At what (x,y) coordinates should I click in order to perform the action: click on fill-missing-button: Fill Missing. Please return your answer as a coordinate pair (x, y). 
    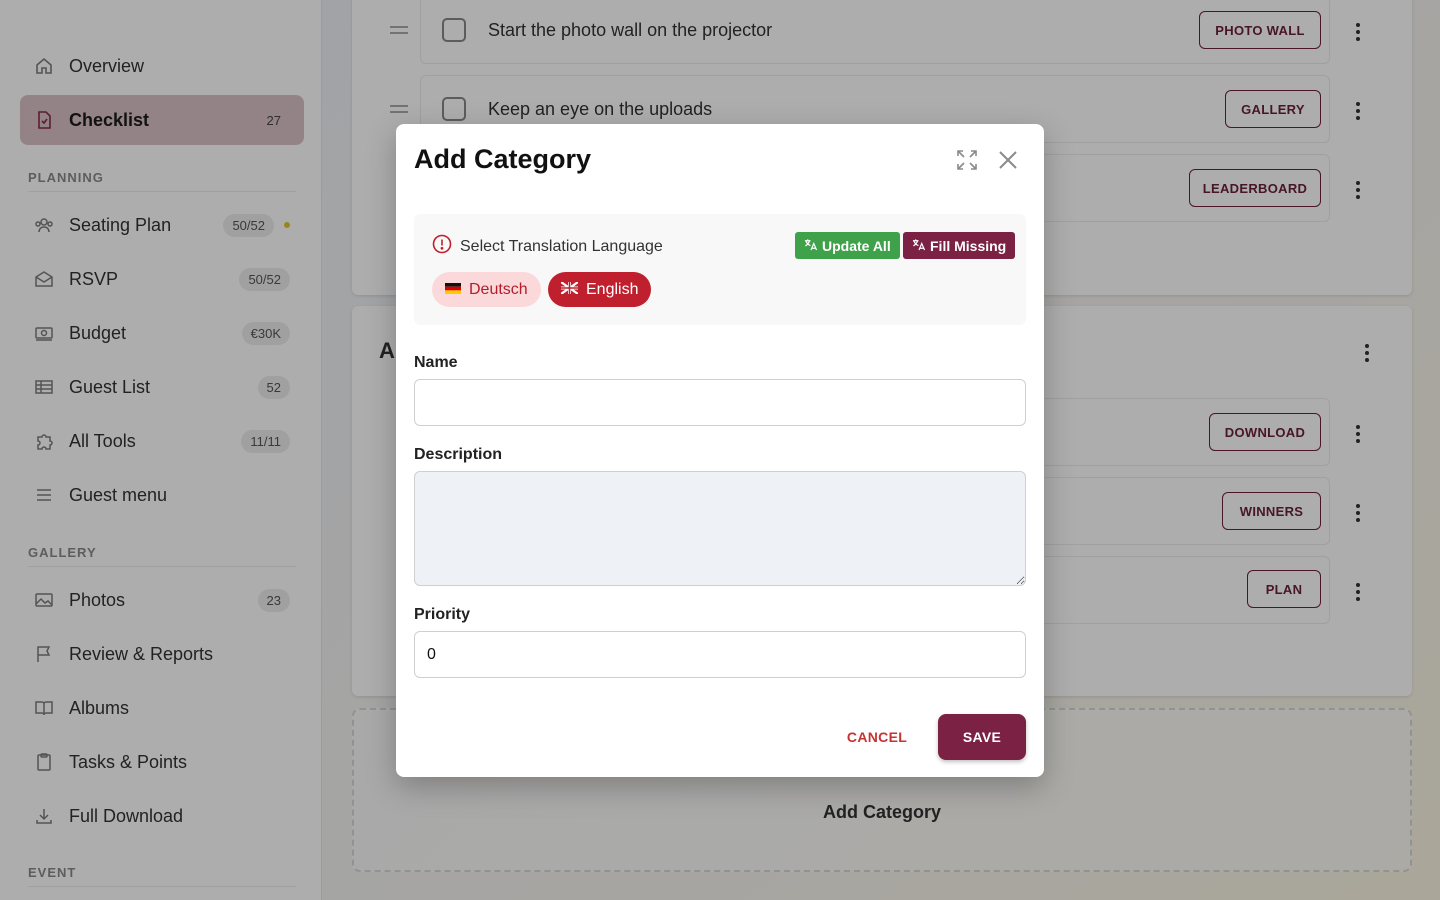
    Looking at the image, I should click on (959, 245).